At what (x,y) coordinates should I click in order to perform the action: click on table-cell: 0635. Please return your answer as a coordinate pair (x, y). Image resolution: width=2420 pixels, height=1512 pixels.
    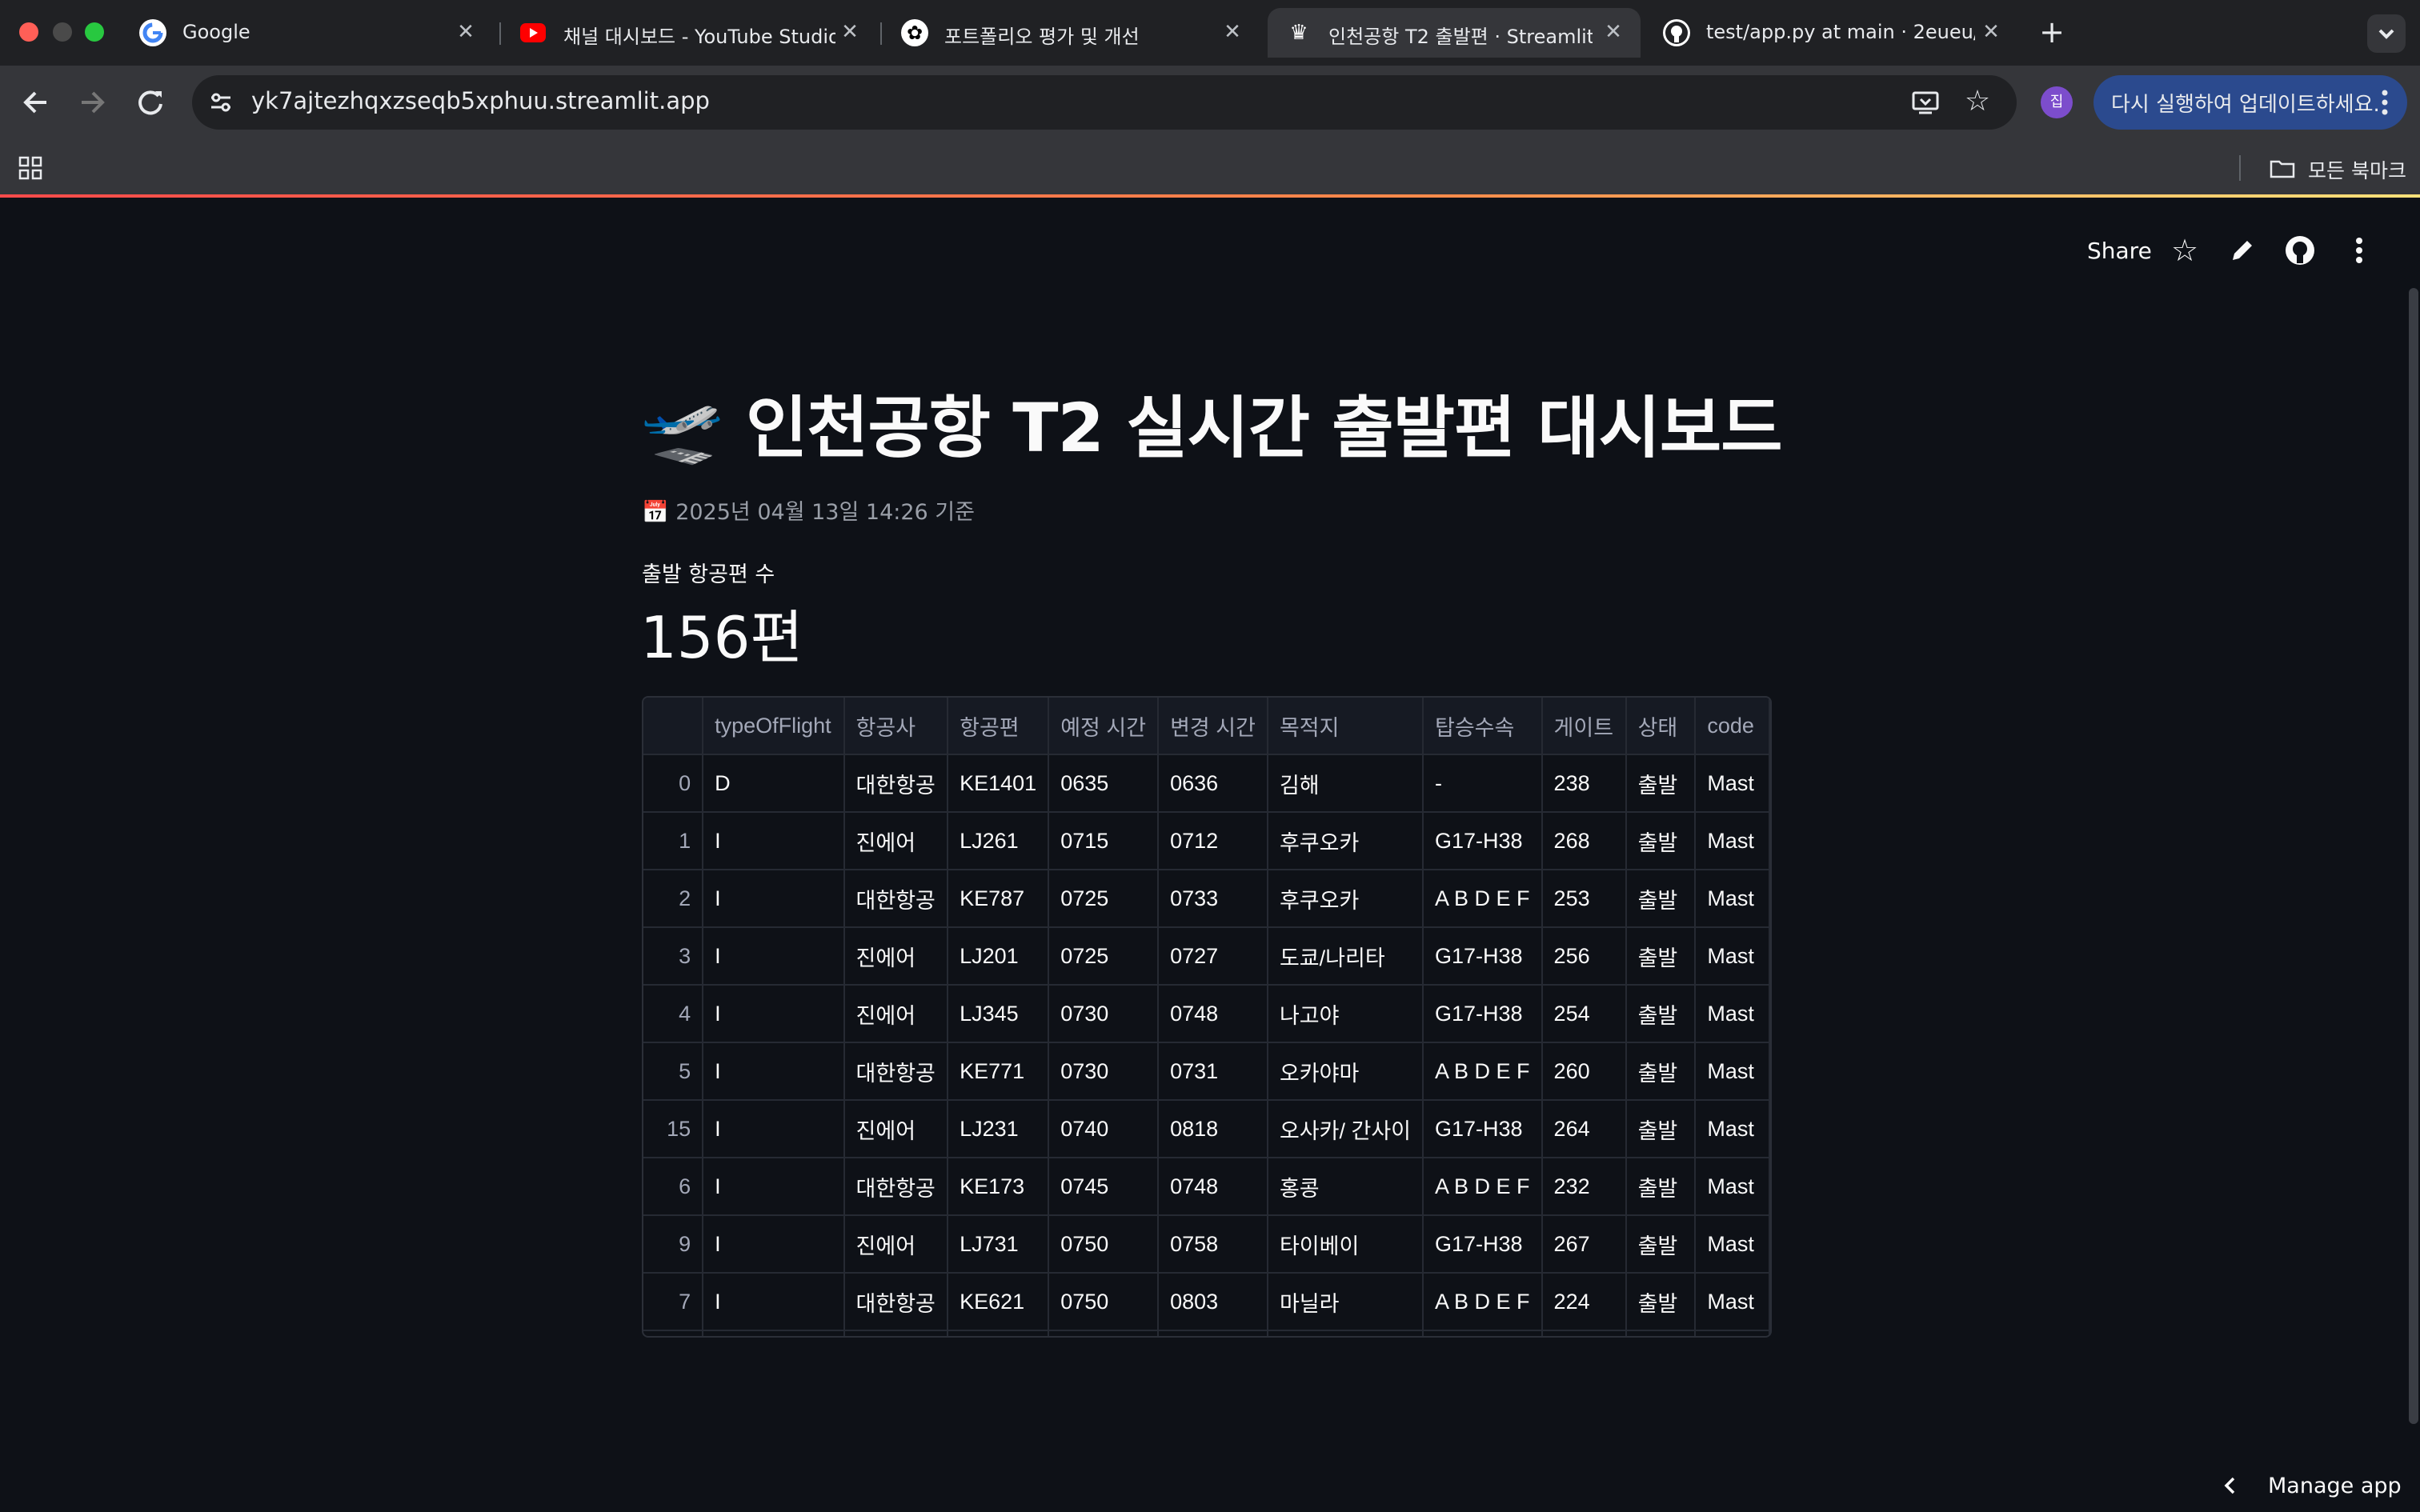
    Looking at the image, I should click on (1104, 783).